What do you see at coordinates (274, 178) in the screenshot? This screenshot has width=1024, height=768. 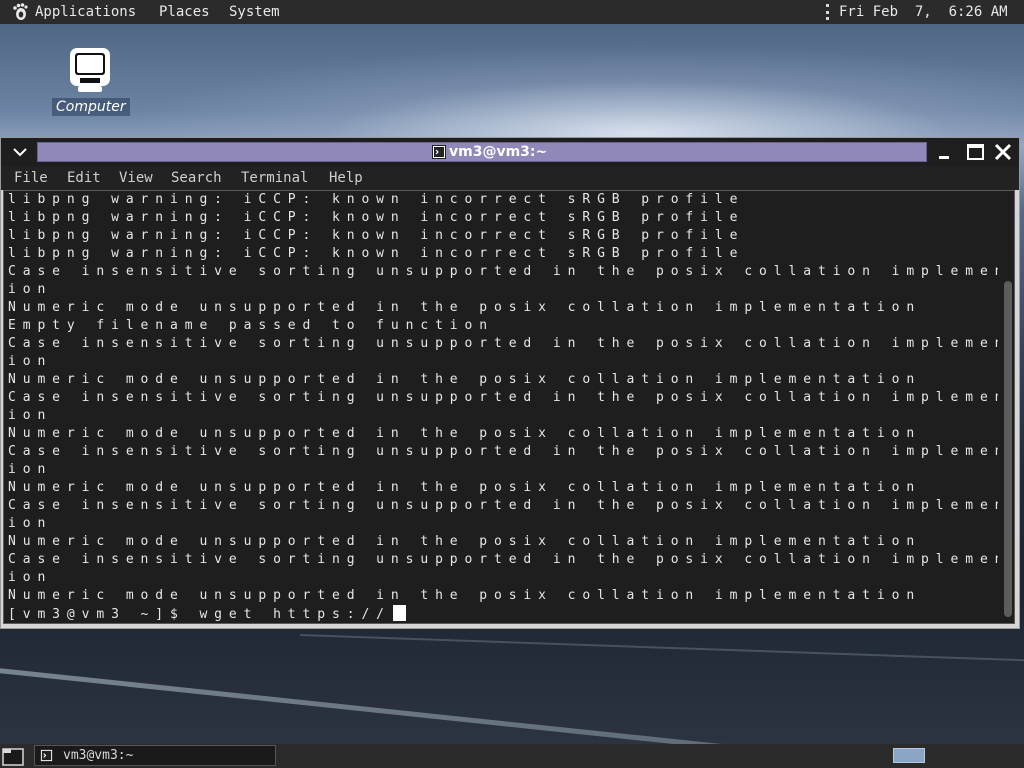 I see `menu-terminal: Terminal` at bounding box center [274, 178].